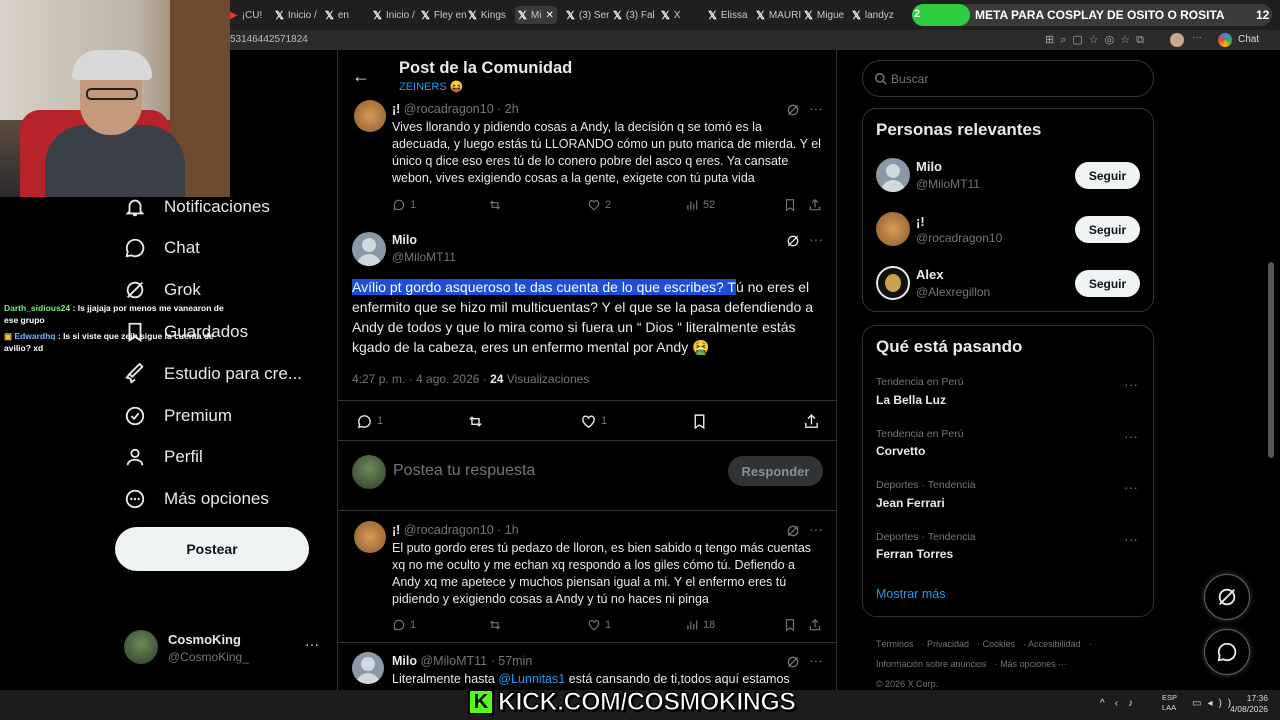 Image resolution: width=1280 pixels, height=720 pixels. Describe the element at coordinates (431, 86) in the screenshot. I see `community-name: ZEINERS 😝` at that location.